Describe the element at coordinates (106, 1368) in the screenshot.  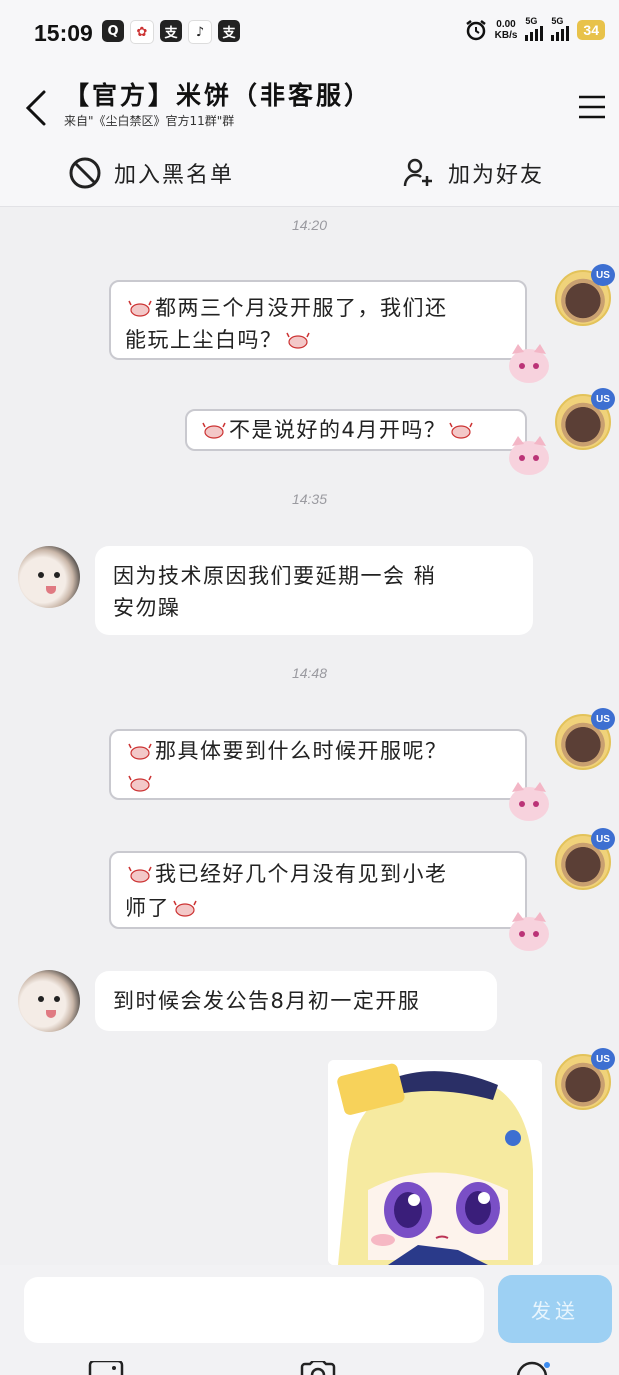
I see `image-icon` at that location.